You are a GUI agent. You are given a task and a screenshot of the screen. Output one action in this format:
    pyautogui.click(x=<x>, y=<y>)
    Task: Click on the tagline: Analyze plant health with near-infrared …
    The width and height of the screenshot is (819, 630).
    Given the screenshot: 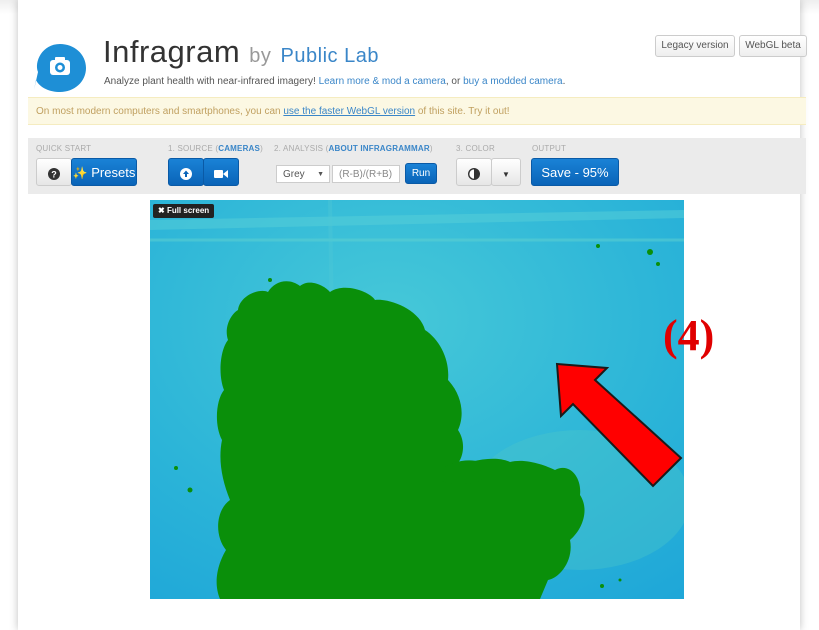 What is the action you would take?
    pyautogui.click(x=334, y=81)
    